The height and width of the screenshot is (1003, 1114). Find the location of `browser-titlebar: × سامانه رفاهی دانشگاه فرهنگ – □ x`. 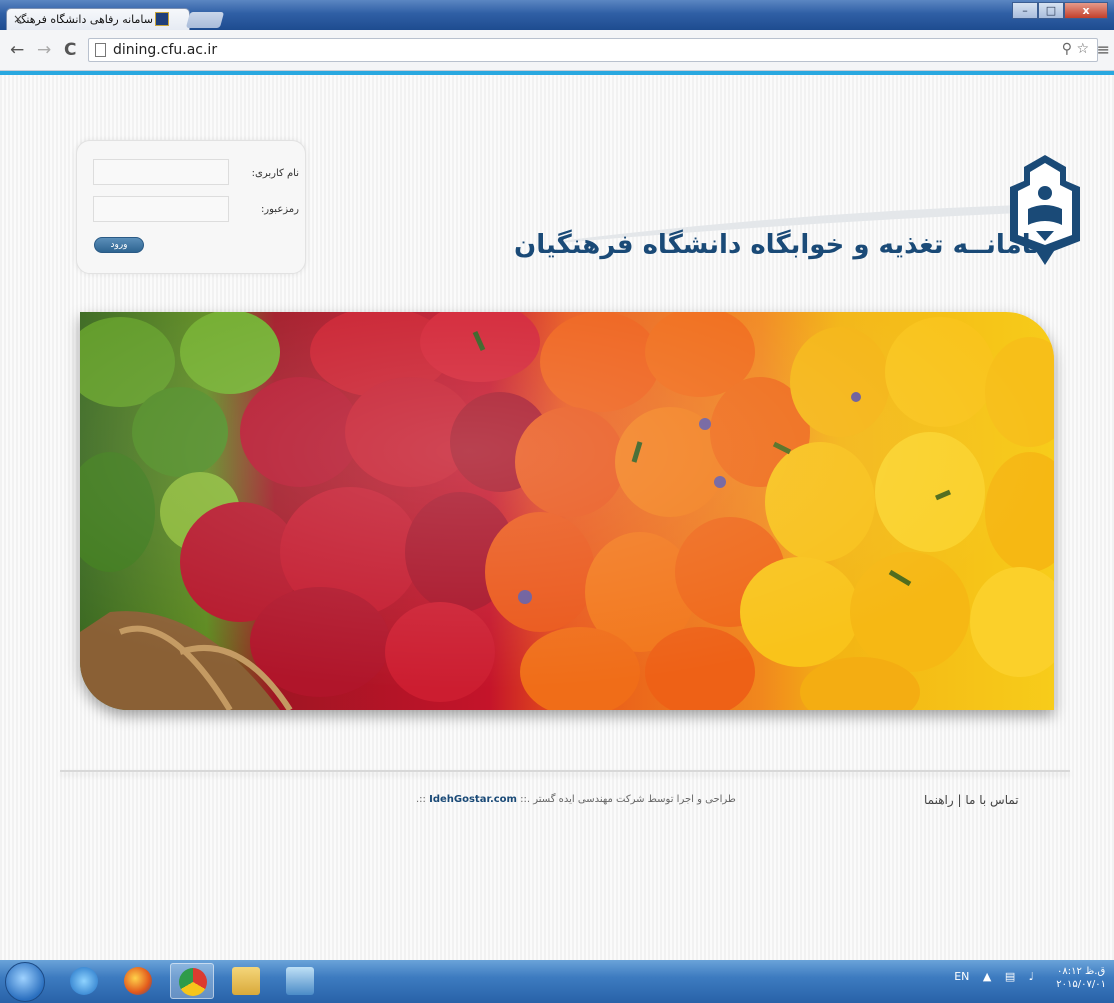

browser-titlebar: × سامانه رفاهی دانشگاه فرهنگ – □ x is located at coordinates (557, 15).